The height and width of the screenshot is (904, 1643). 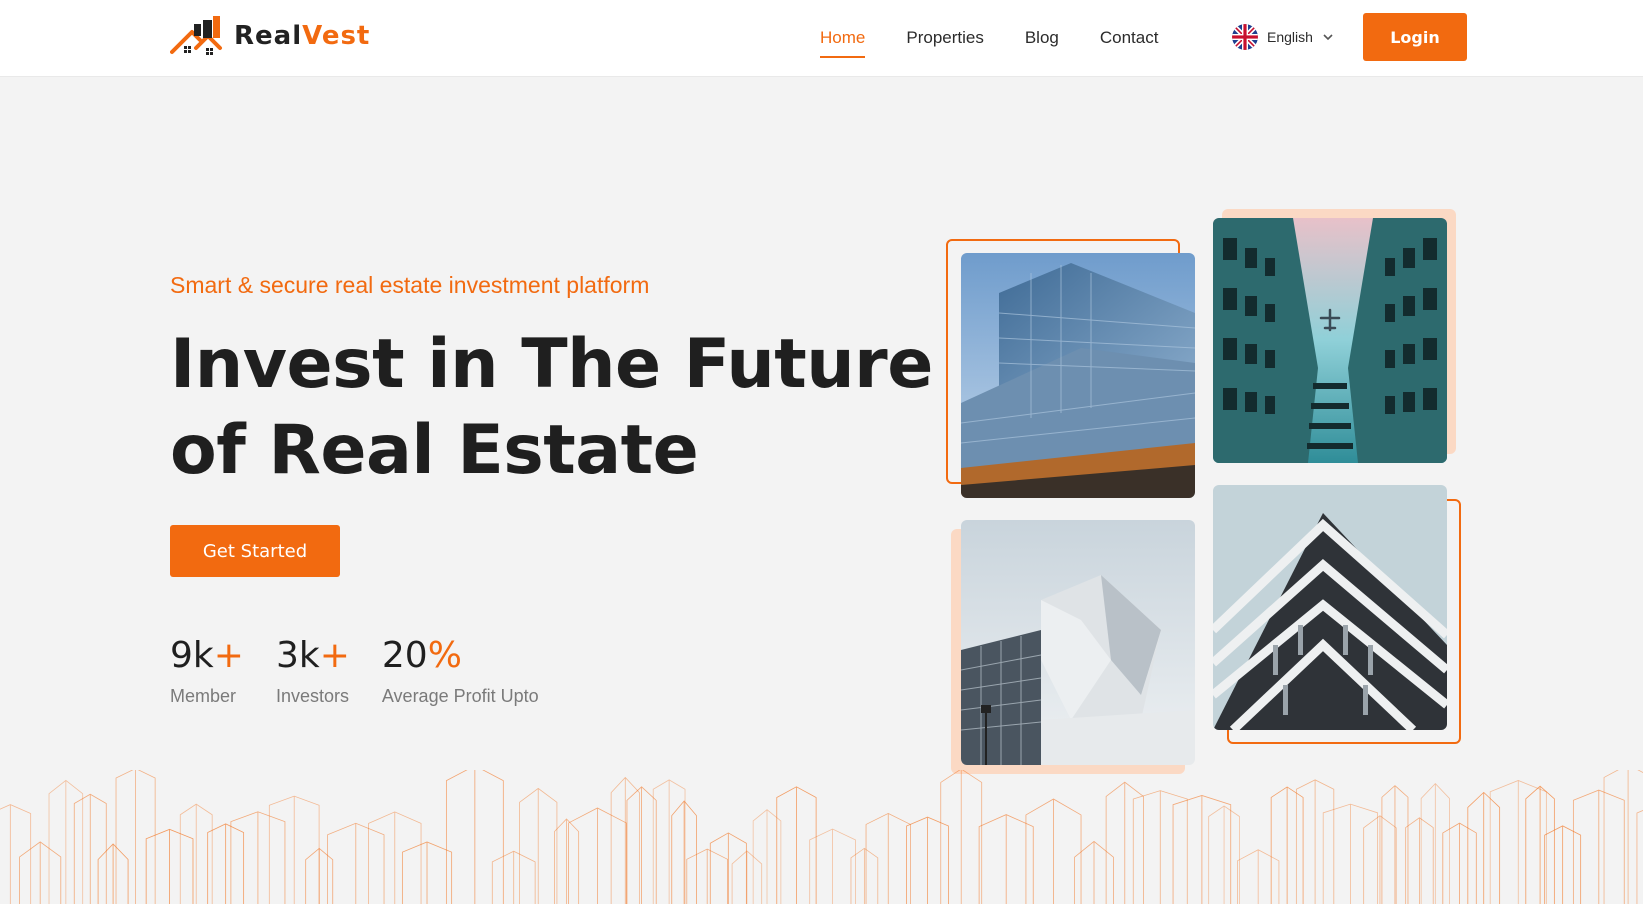 I want to click on hero-headline-line2: of Real Estate, so click(x=434, y=450).